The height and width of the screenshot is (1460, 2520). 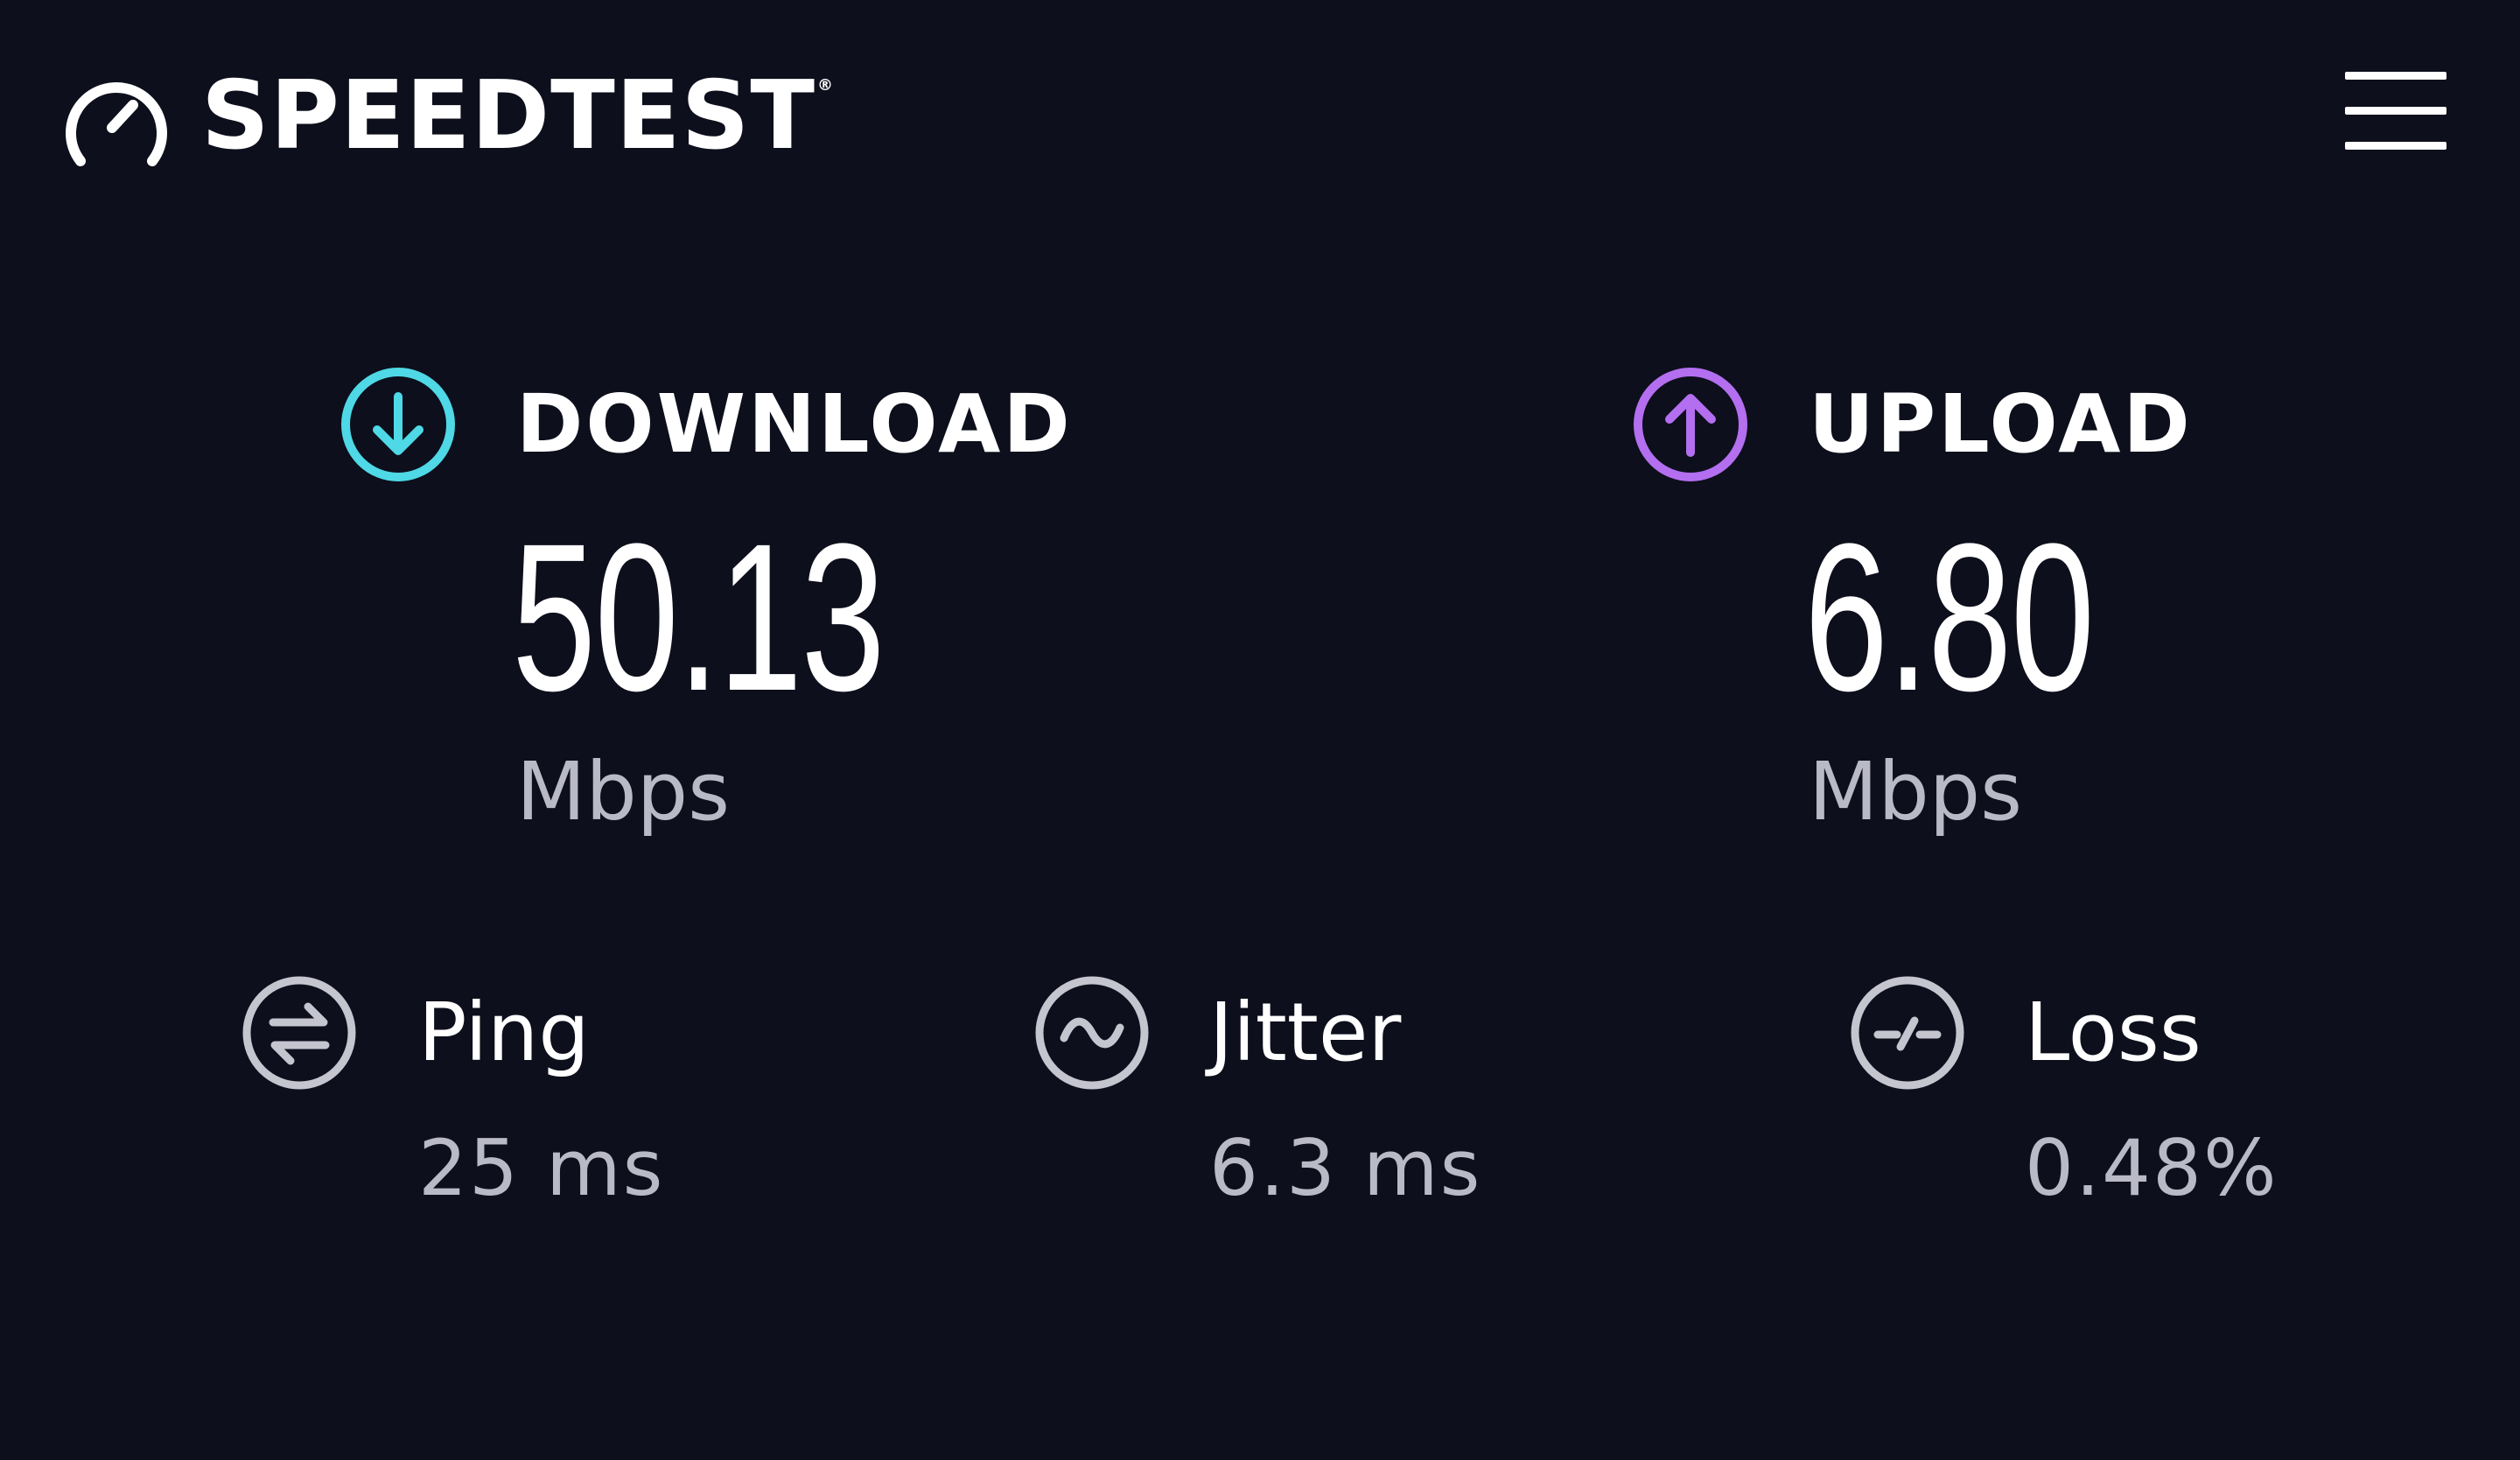 I want to click on trademark-symbol: ®, so click(x=826, y=86).